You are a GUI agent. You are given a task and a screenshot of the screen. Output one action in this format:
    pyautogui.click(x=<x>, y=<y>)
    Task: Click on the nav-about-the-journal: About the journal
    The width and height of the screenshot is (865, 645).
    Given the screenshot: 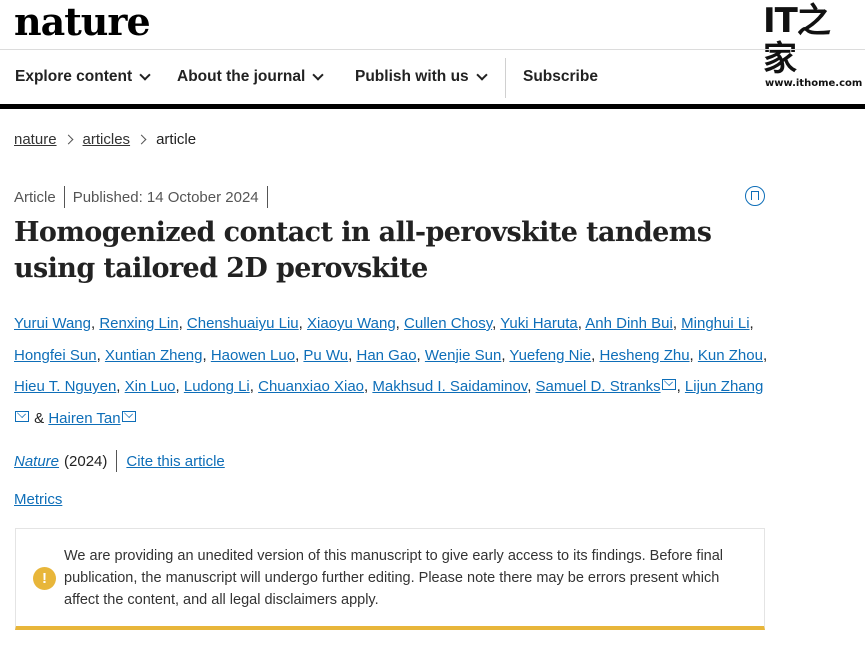 What is the action you would take?
    pyautogui.click(x=250, y=77)
    